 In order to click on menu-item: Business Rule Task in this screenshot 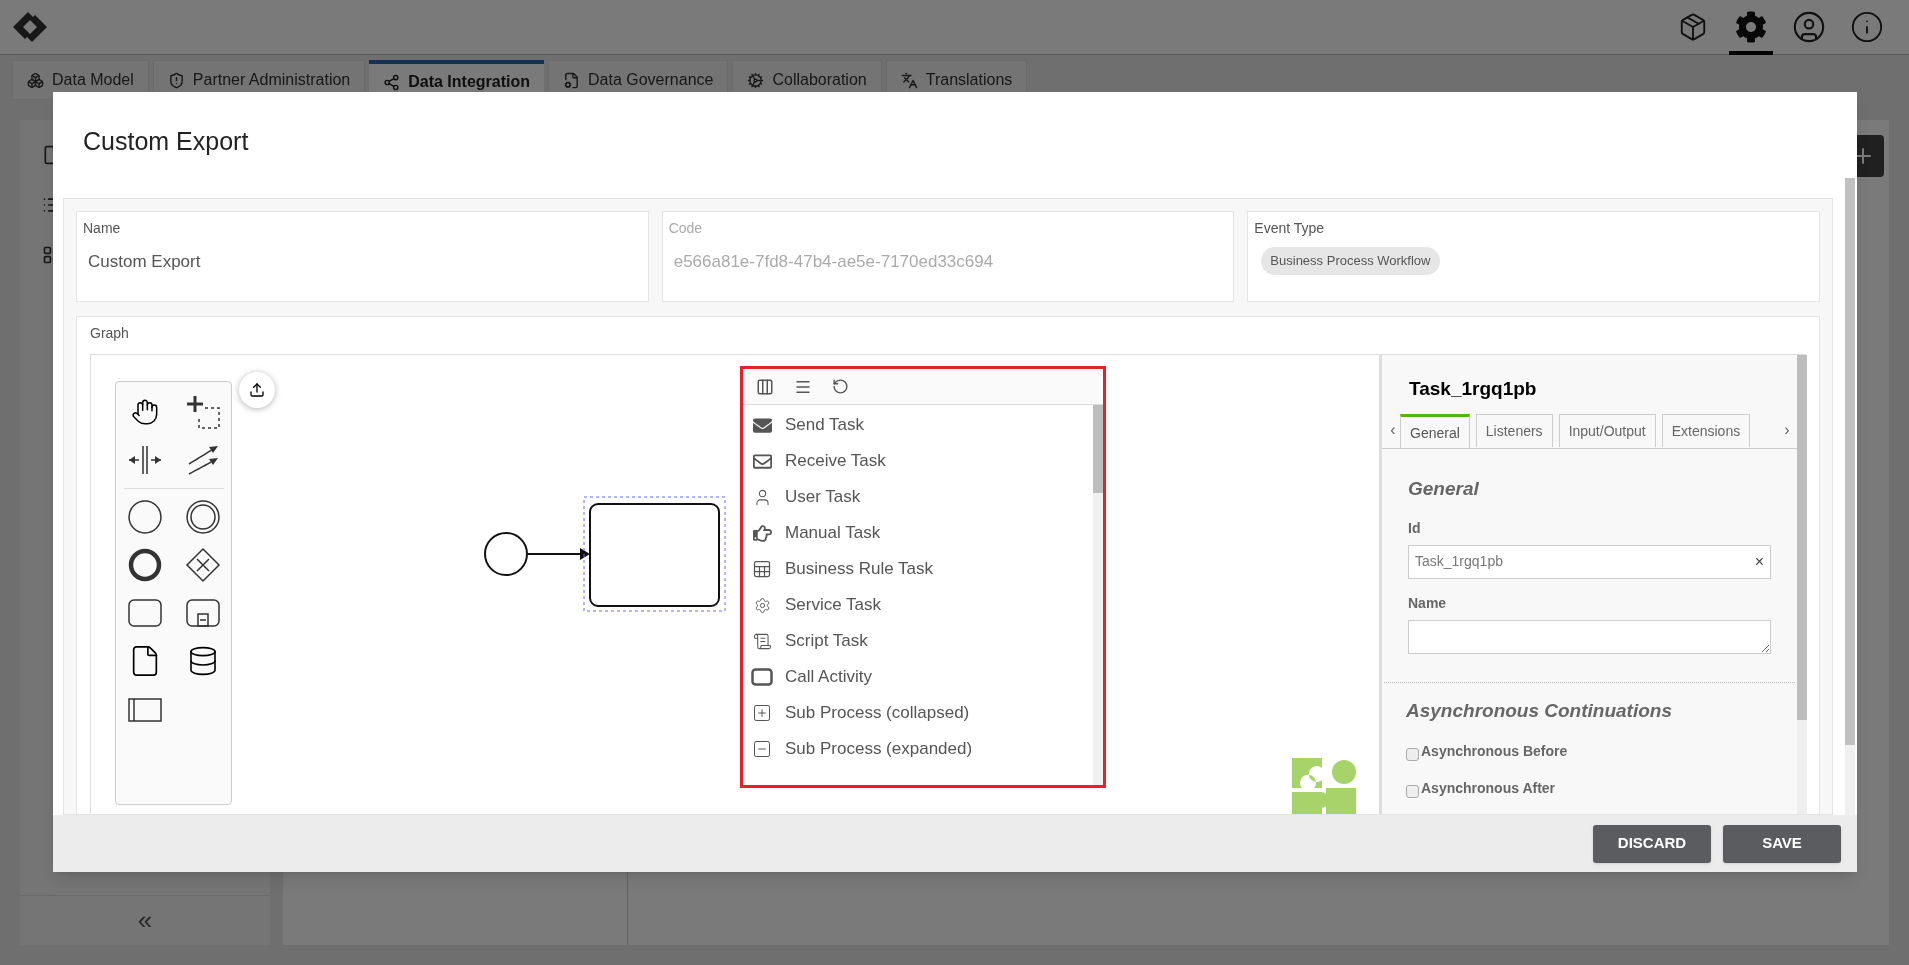, I will do `click(918, 569)`.